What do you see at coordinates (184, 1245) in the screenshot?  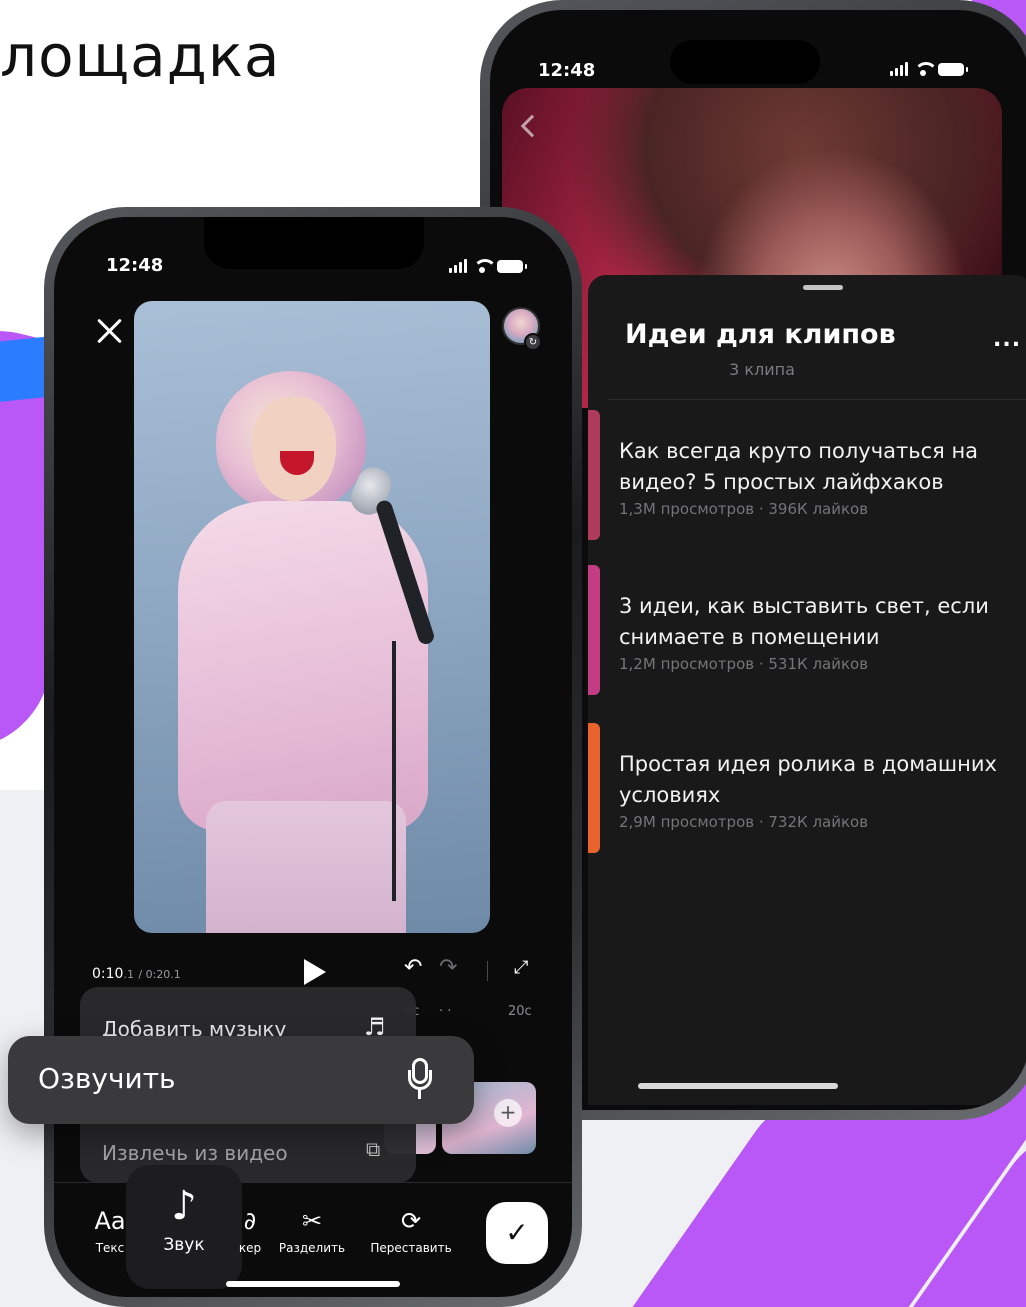 I see `tool-label: Звук` at bounding box center [184, 1245].